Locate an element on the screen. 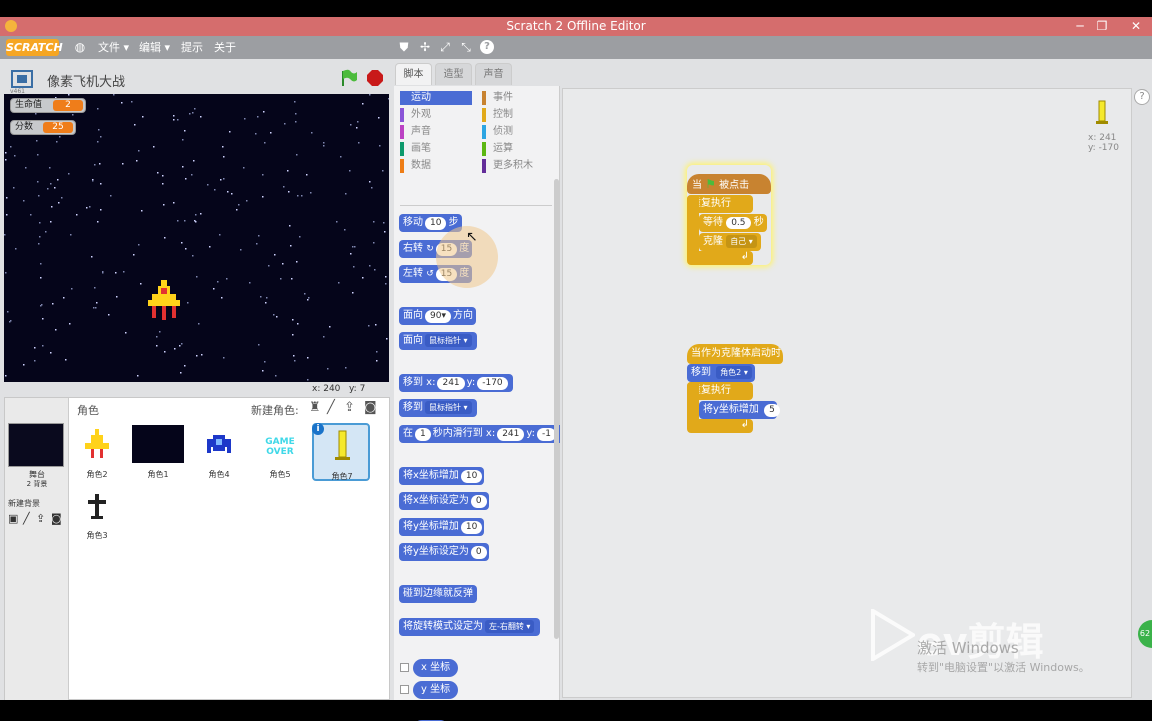  sprite-thumb-1: 角色1 is located at coordinates (158, 452).